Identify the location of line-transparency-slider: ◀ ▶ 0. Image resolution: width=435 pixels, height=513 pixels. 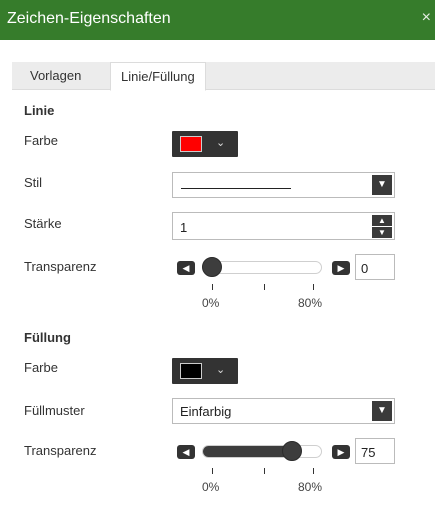
(284, 268).